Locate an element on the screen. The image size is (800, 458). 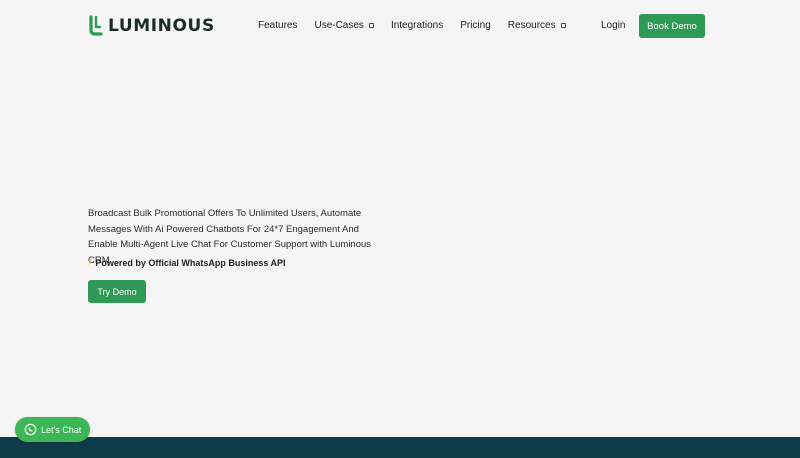
nav-item-features: Features is located at coordinates (277, 25).